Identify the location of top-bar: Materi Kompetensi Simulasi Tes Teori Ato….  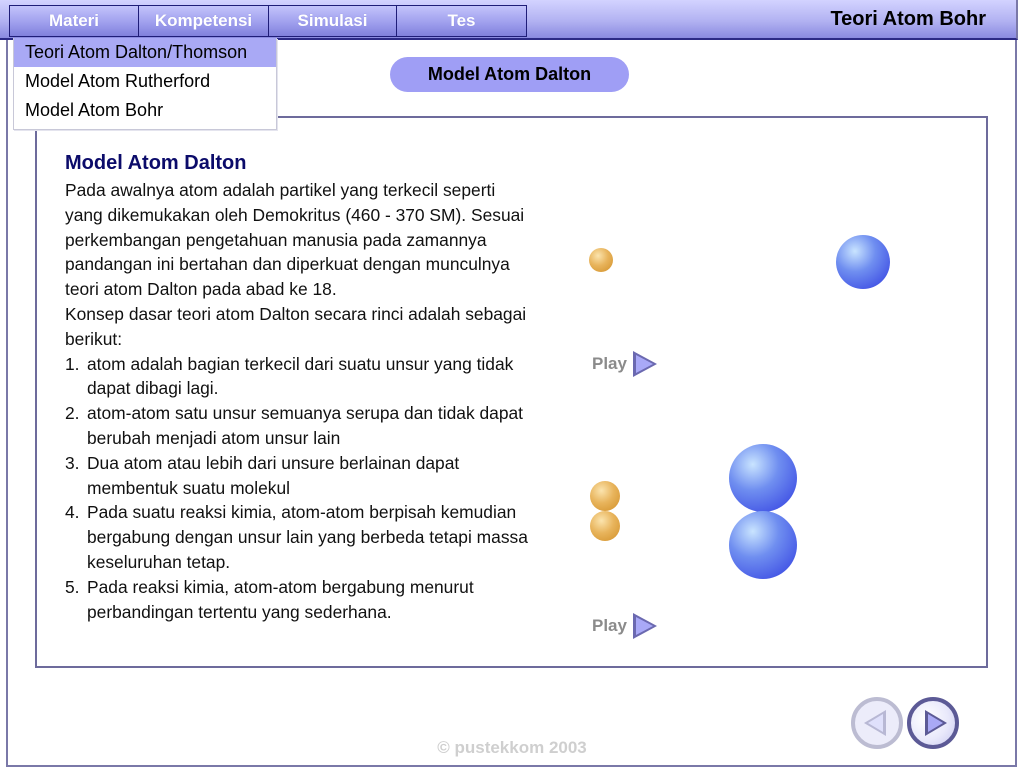
(509, 20).